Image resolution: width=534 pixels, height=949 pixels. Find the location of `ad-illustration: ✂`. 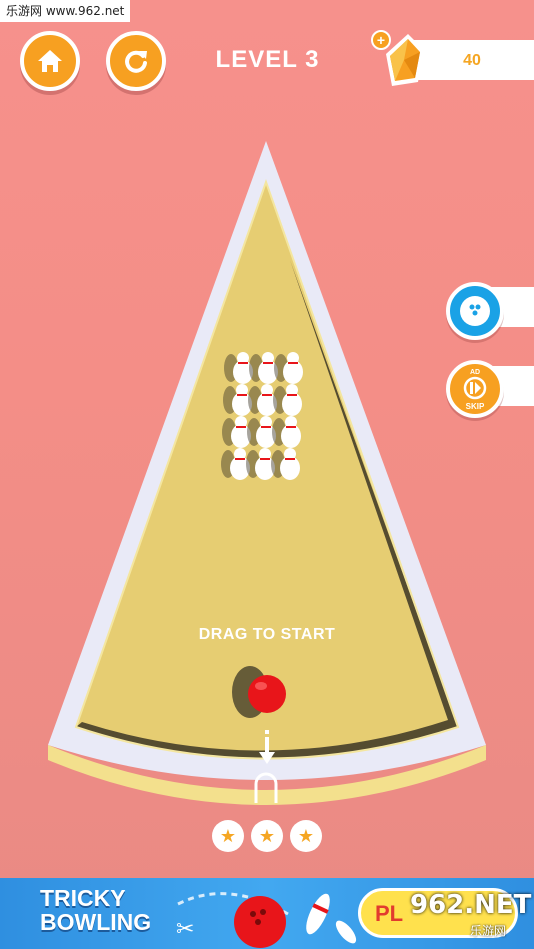

ad-illustration: ✂ is located at coordinates (266, 920).